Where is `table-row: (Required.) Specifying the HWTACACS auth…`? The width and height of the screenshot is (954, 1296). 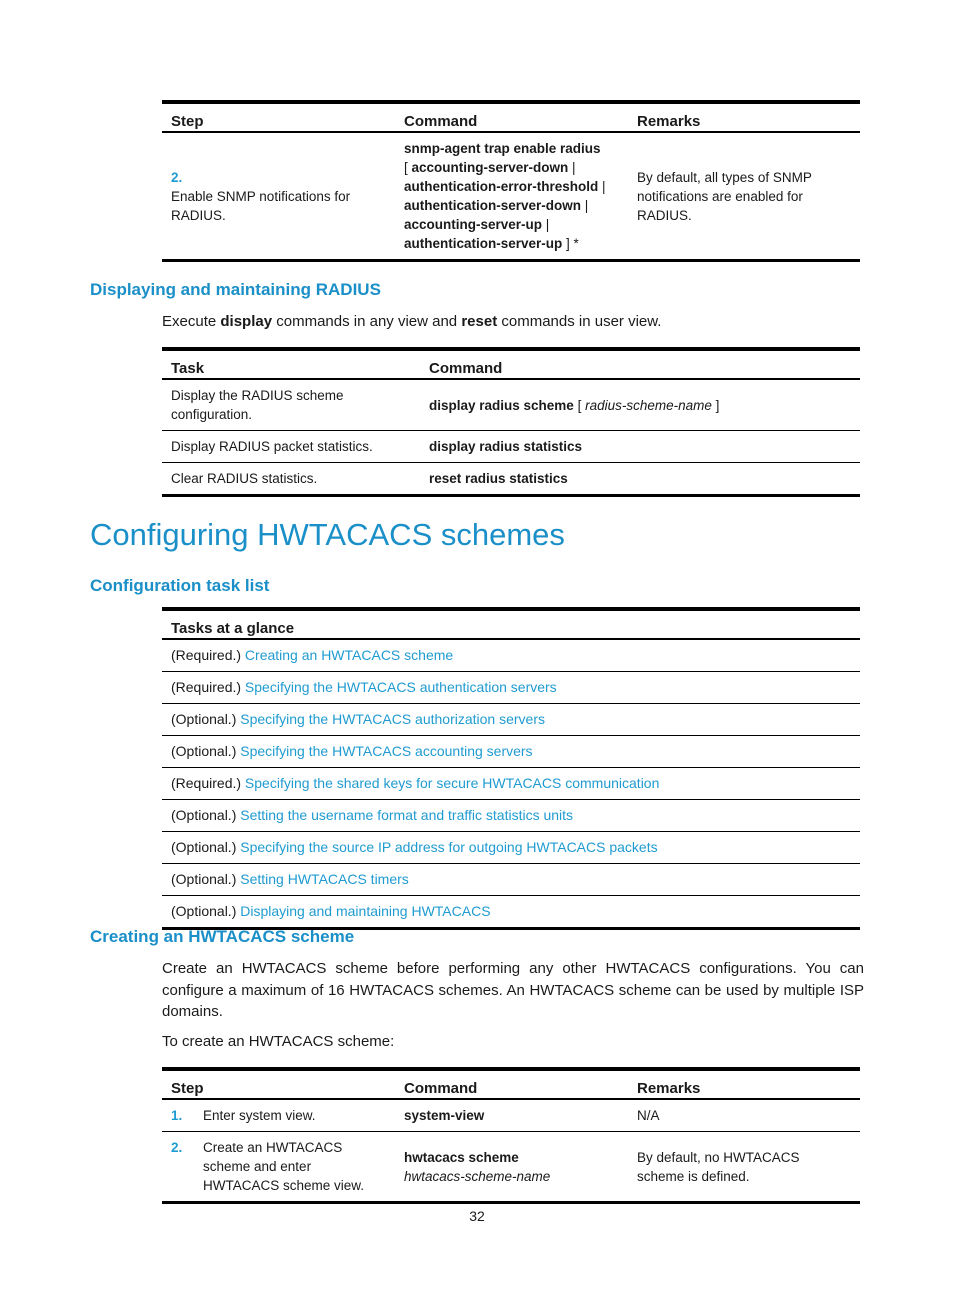
table-row: (Required.) Specifying the HWTACACS auth… is located at coordinates (511, 688).